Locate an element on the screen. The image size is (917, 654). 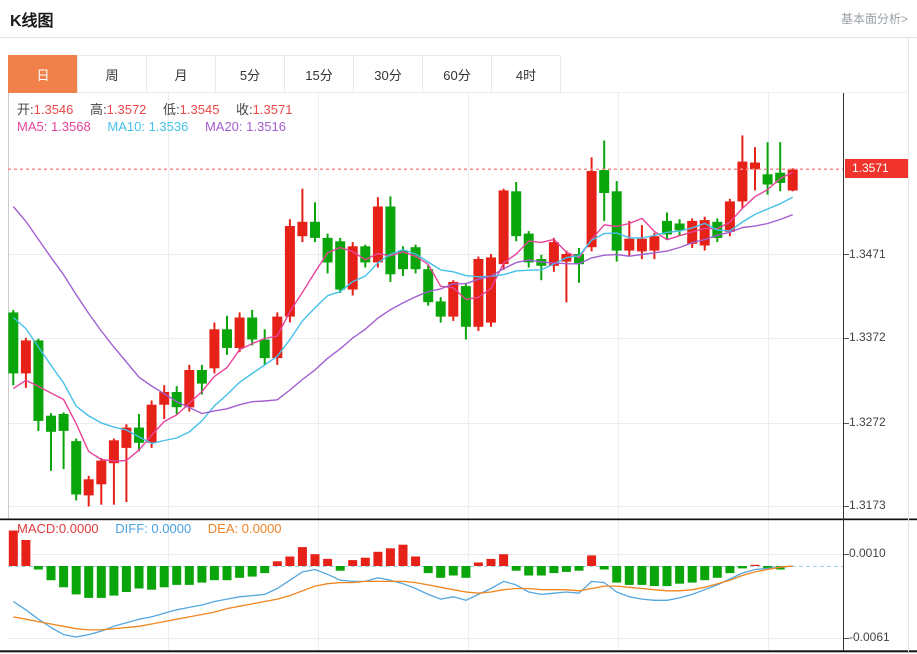
high-value: 1.3572 is located at coordinates (126, 109).